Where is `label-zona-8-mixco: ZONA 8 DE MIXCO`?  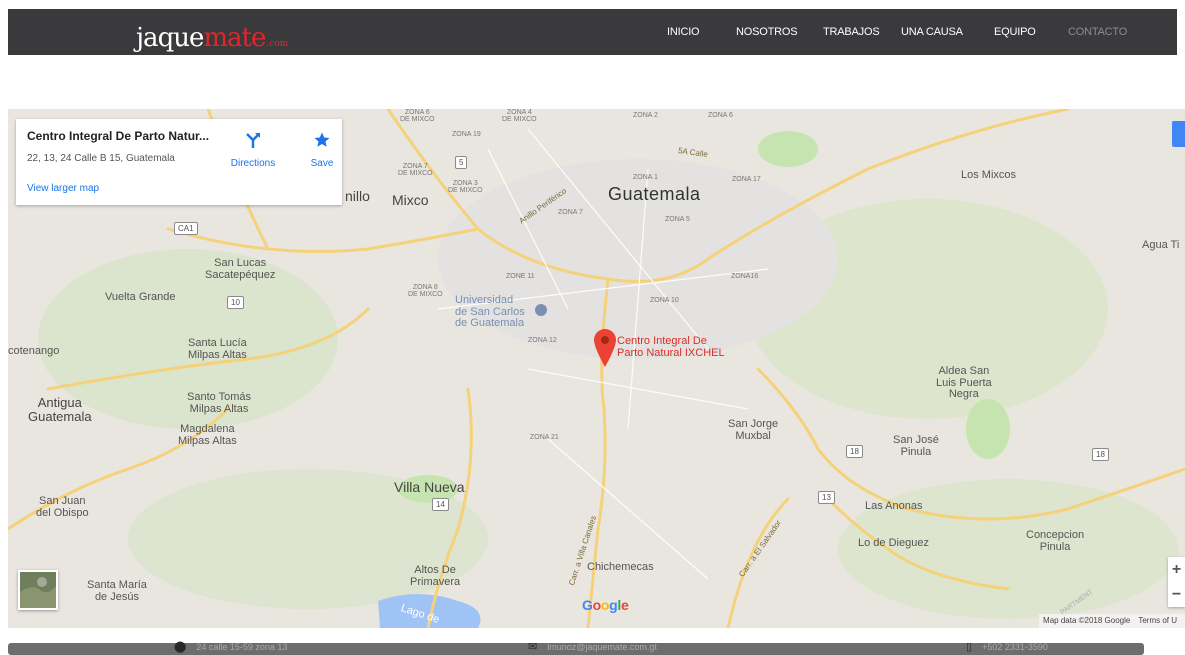
label-zona-8-mixco: ZONA 8 DE MIXCO is located at coordinates (425, 291).